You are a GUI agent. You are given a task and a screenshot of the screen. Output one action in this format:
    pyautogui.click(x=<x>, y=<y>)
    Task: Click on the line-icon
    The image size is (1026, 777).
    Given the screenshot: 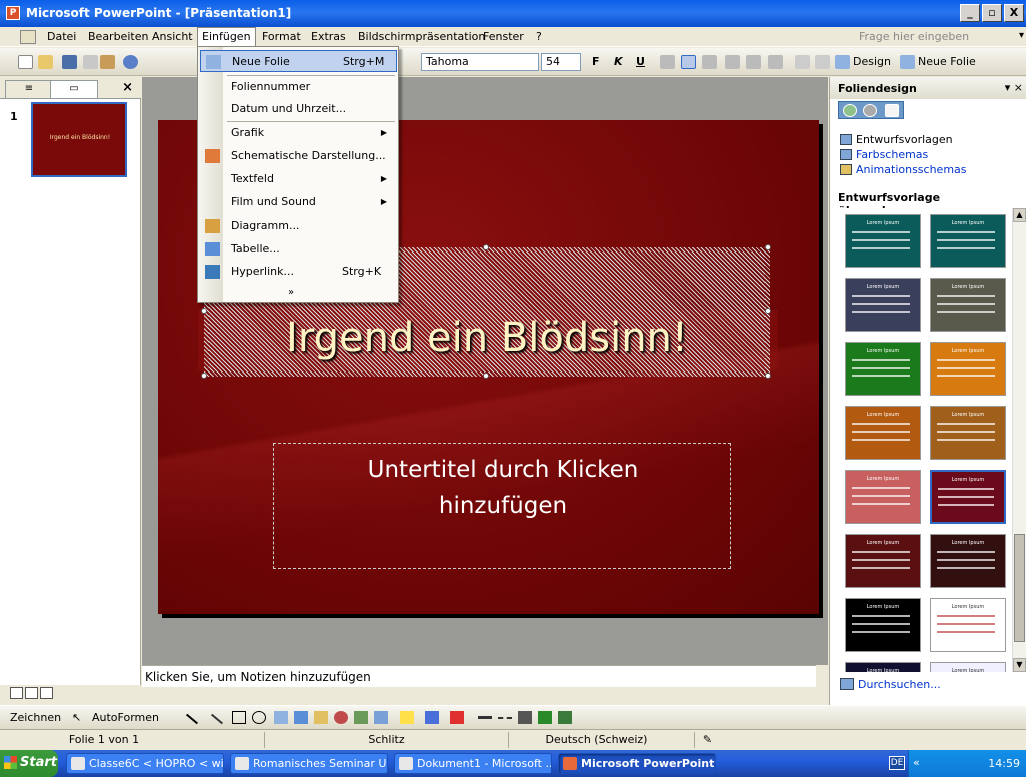 What is the action you would take?
    pyautogui.click(x=192, y=719)
    